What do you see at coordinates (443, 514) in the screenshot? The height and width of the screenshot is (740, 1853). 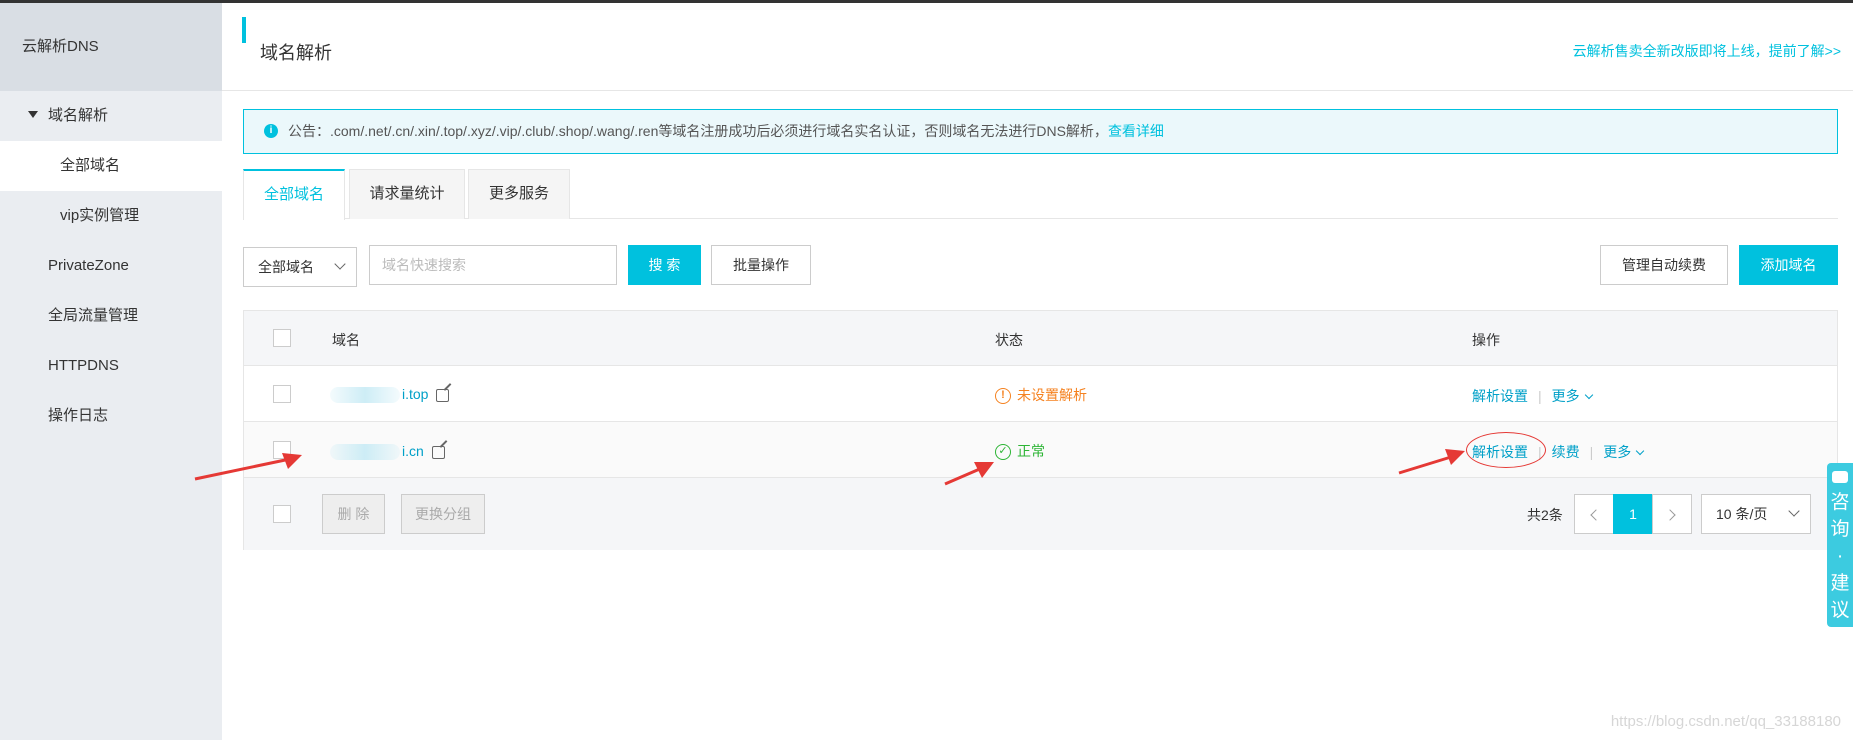 I see `change-group-button: 更换分组` at bounding box center [443, 514].